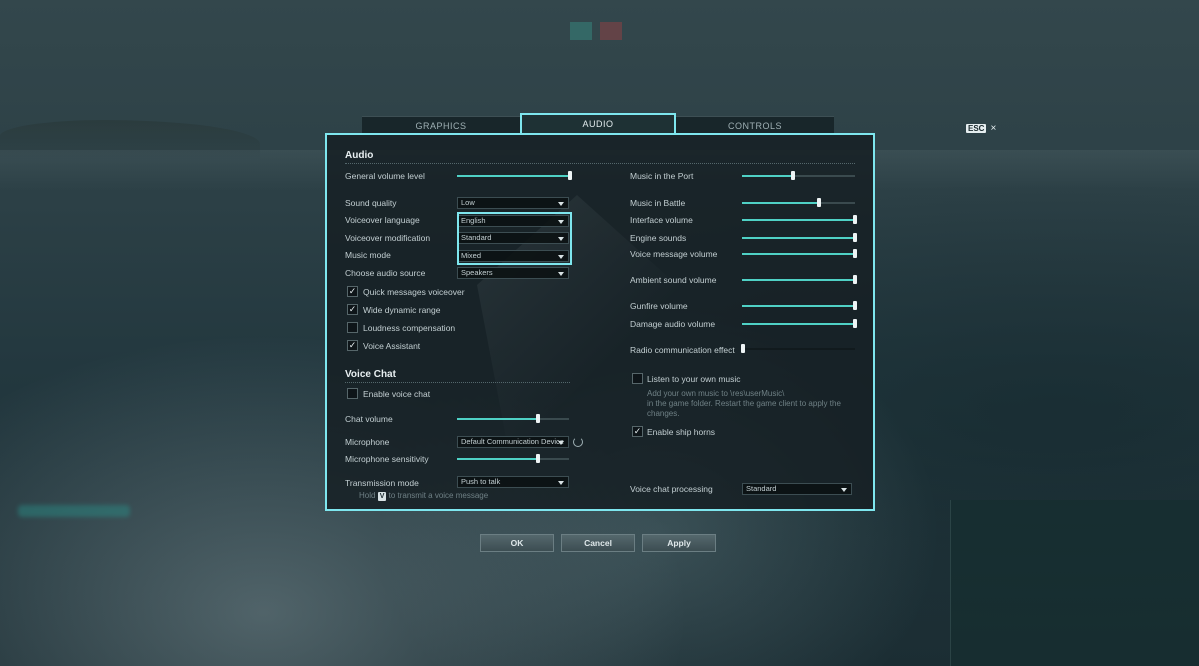  What do you see at coordinates (578, 442) in the screenshot?
I see `refresh-icon` at bounding box center [578, 442].